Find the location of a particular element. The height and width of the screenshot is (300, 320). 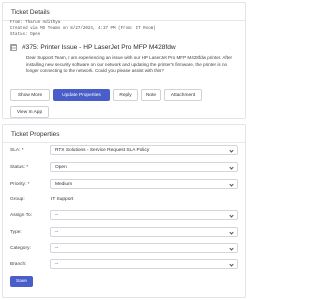

branch-value: -- is located at coordinates (57, 264).